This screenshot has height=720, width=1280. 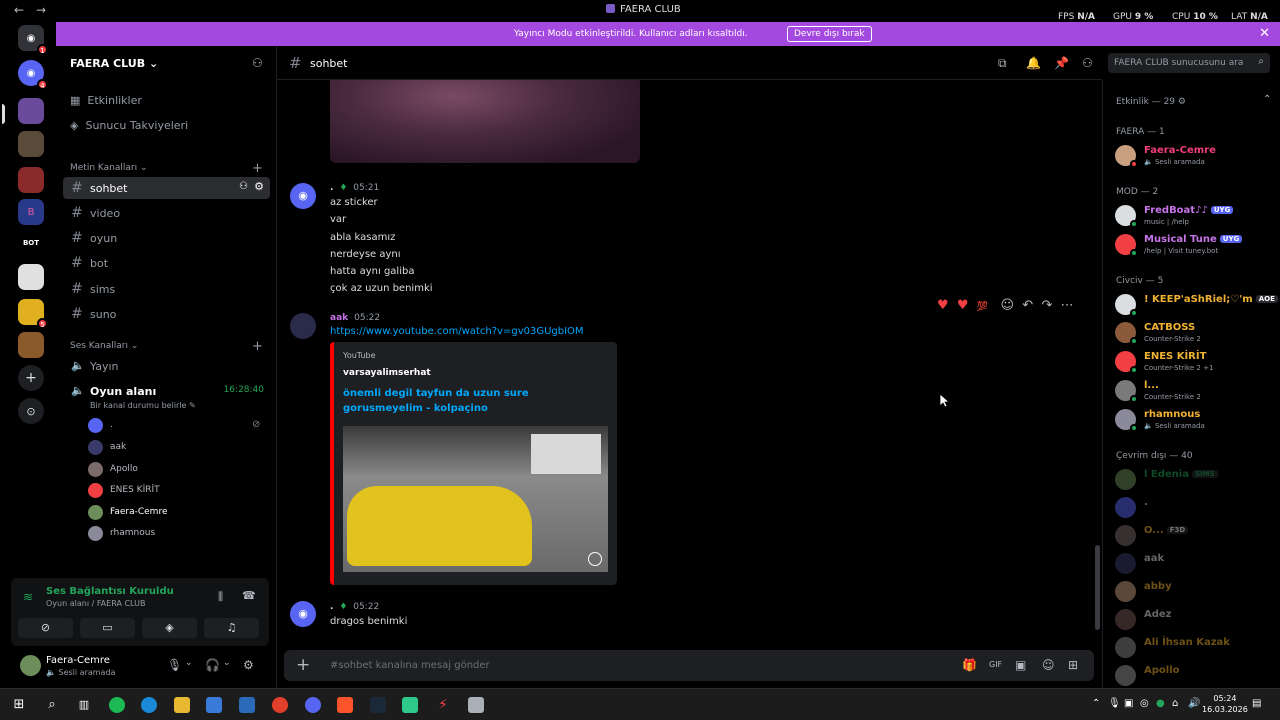 I want to click on member-item: O... F3D, so click(x=1195, y=536).